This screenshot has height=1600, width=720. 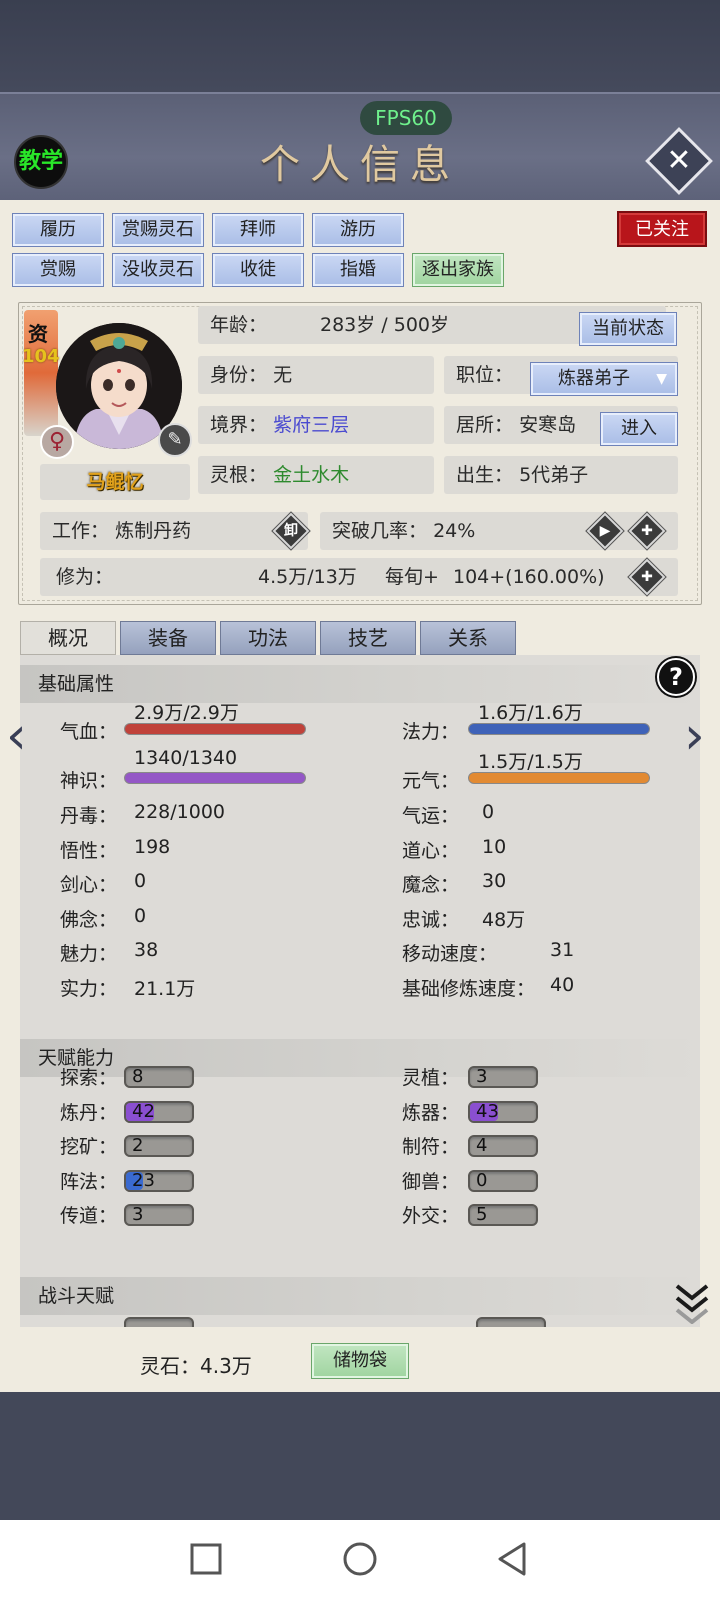 What do you see at coordinates (239, 475) in the screenshot?
I see `spirit-root-label: 灵根：` at bounding box center [239, 475].